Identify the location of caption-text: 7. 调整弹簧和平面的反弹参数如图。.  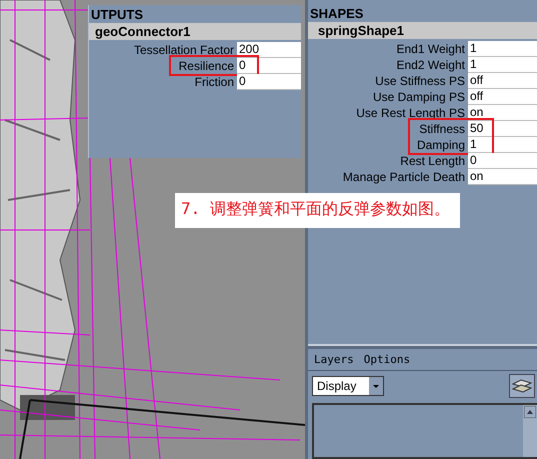
(317, 210).